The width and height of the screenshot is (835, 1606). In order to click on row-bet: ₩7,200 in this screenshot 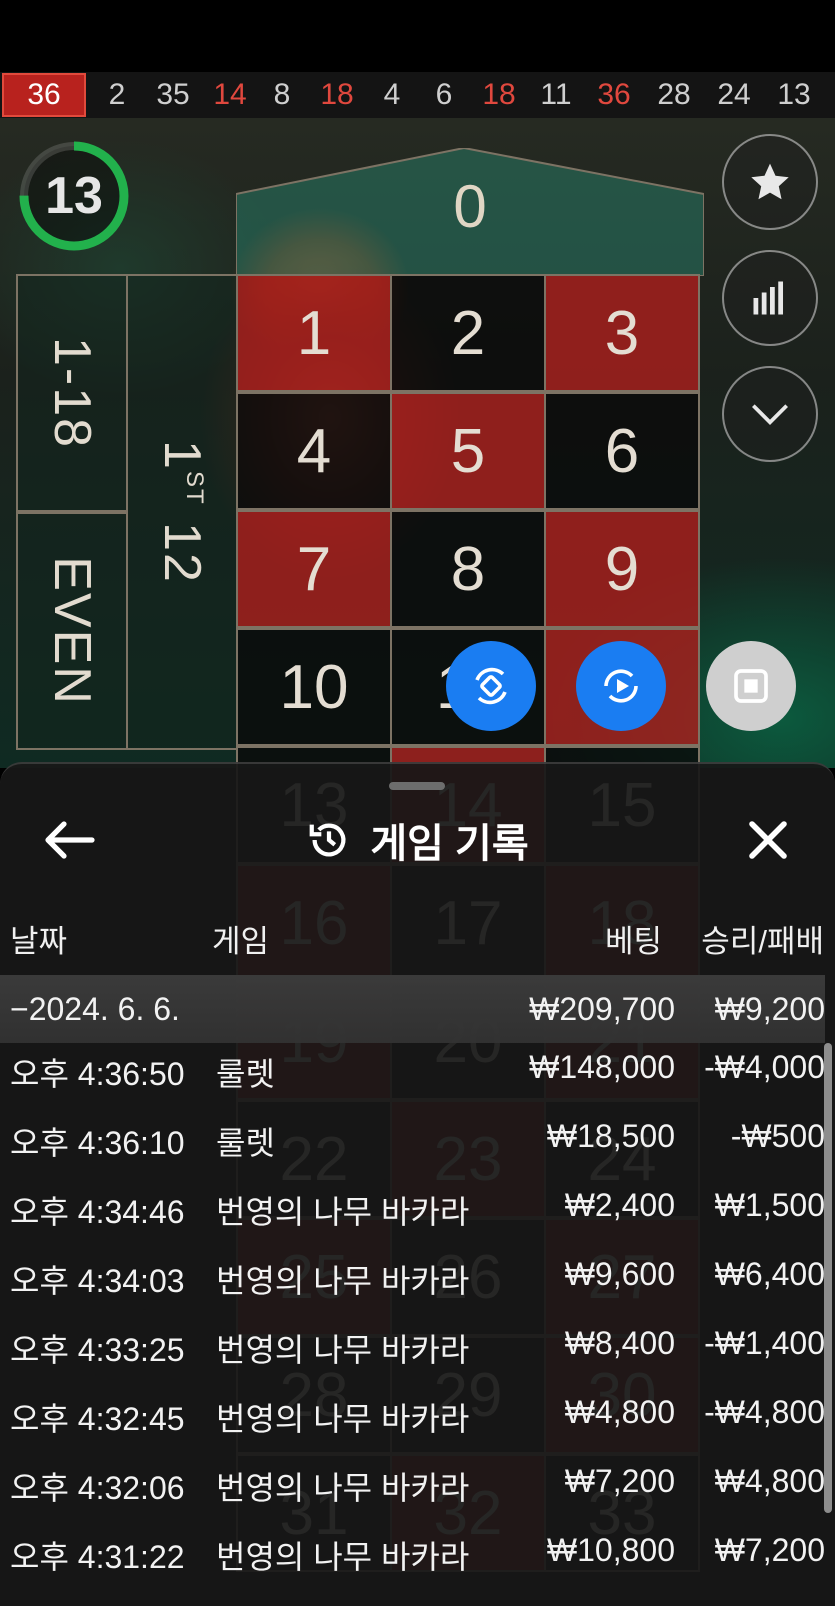, I will do `click(619, 1481)`.